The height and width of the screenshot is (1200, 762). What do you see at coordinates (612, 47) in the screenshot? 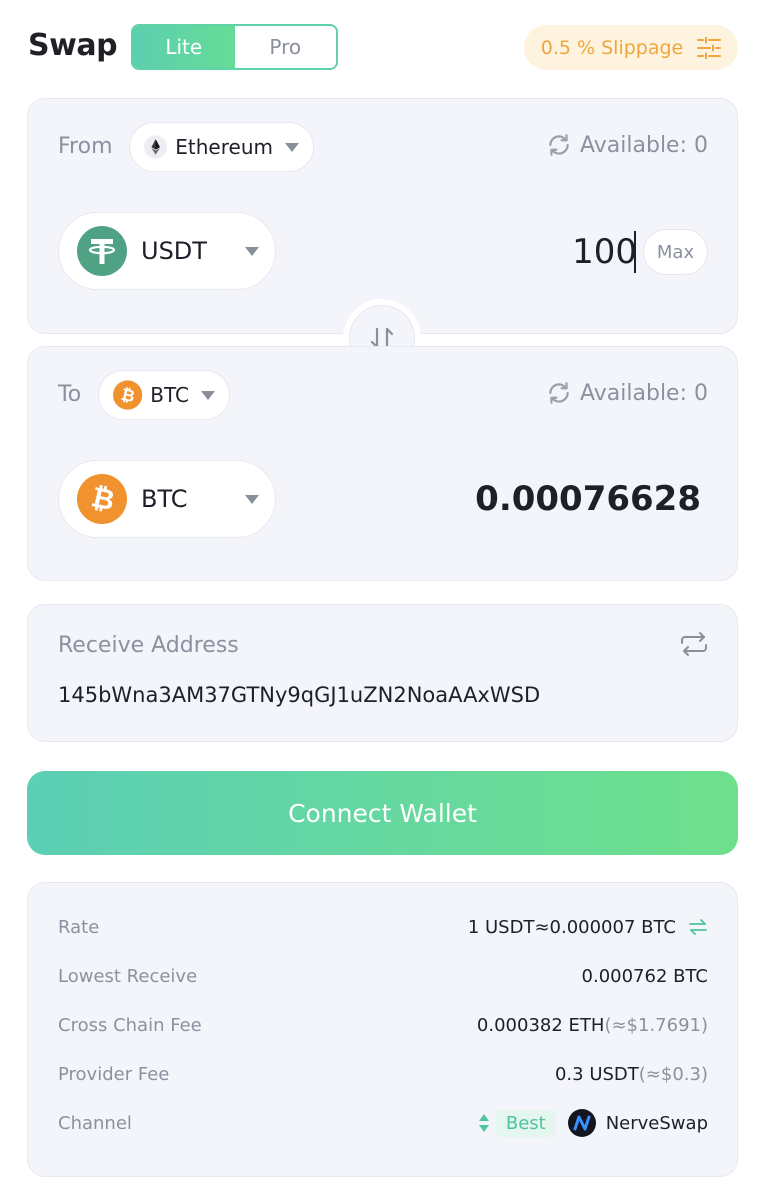
I see `slippage-label: 0.5 % Slippage` at bounding box center [612, 47].